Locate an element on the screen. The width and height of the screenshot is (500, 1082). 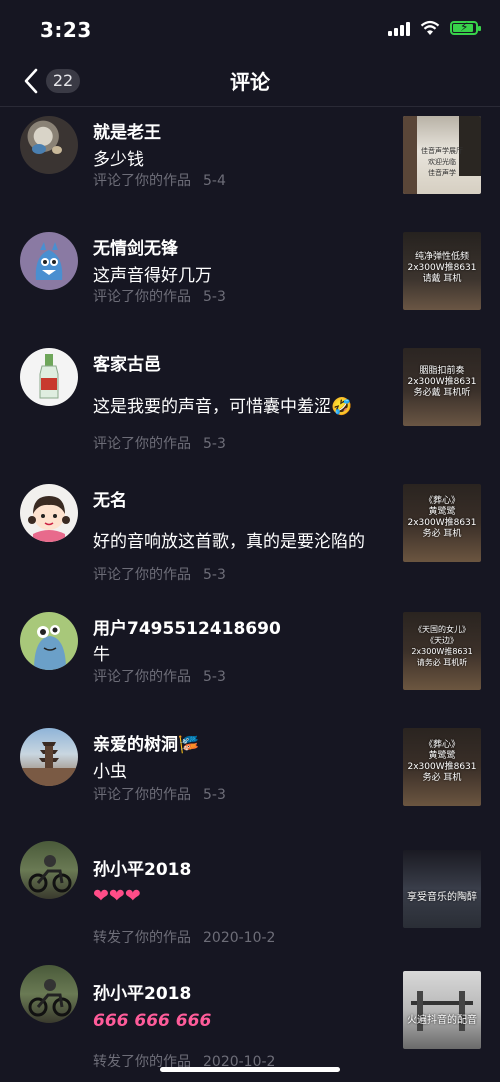
comment-text: ❤❤❤ is located at coordinates (117, 896).